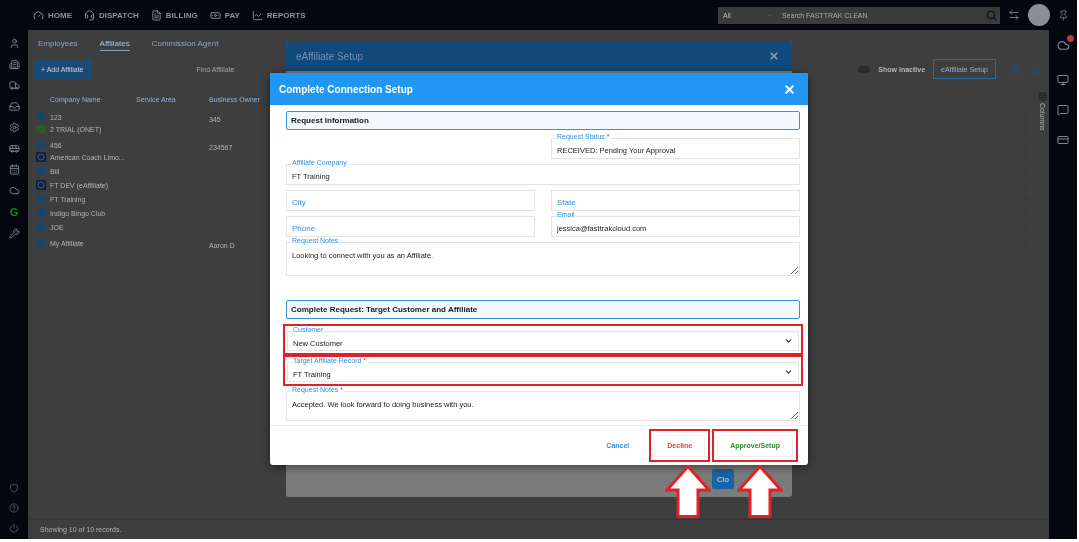 The height and width of the screenshot is (542, 1079). Describe the element at coordinates (14, 127) in the screenshot. I see `gear-icon` at that location.